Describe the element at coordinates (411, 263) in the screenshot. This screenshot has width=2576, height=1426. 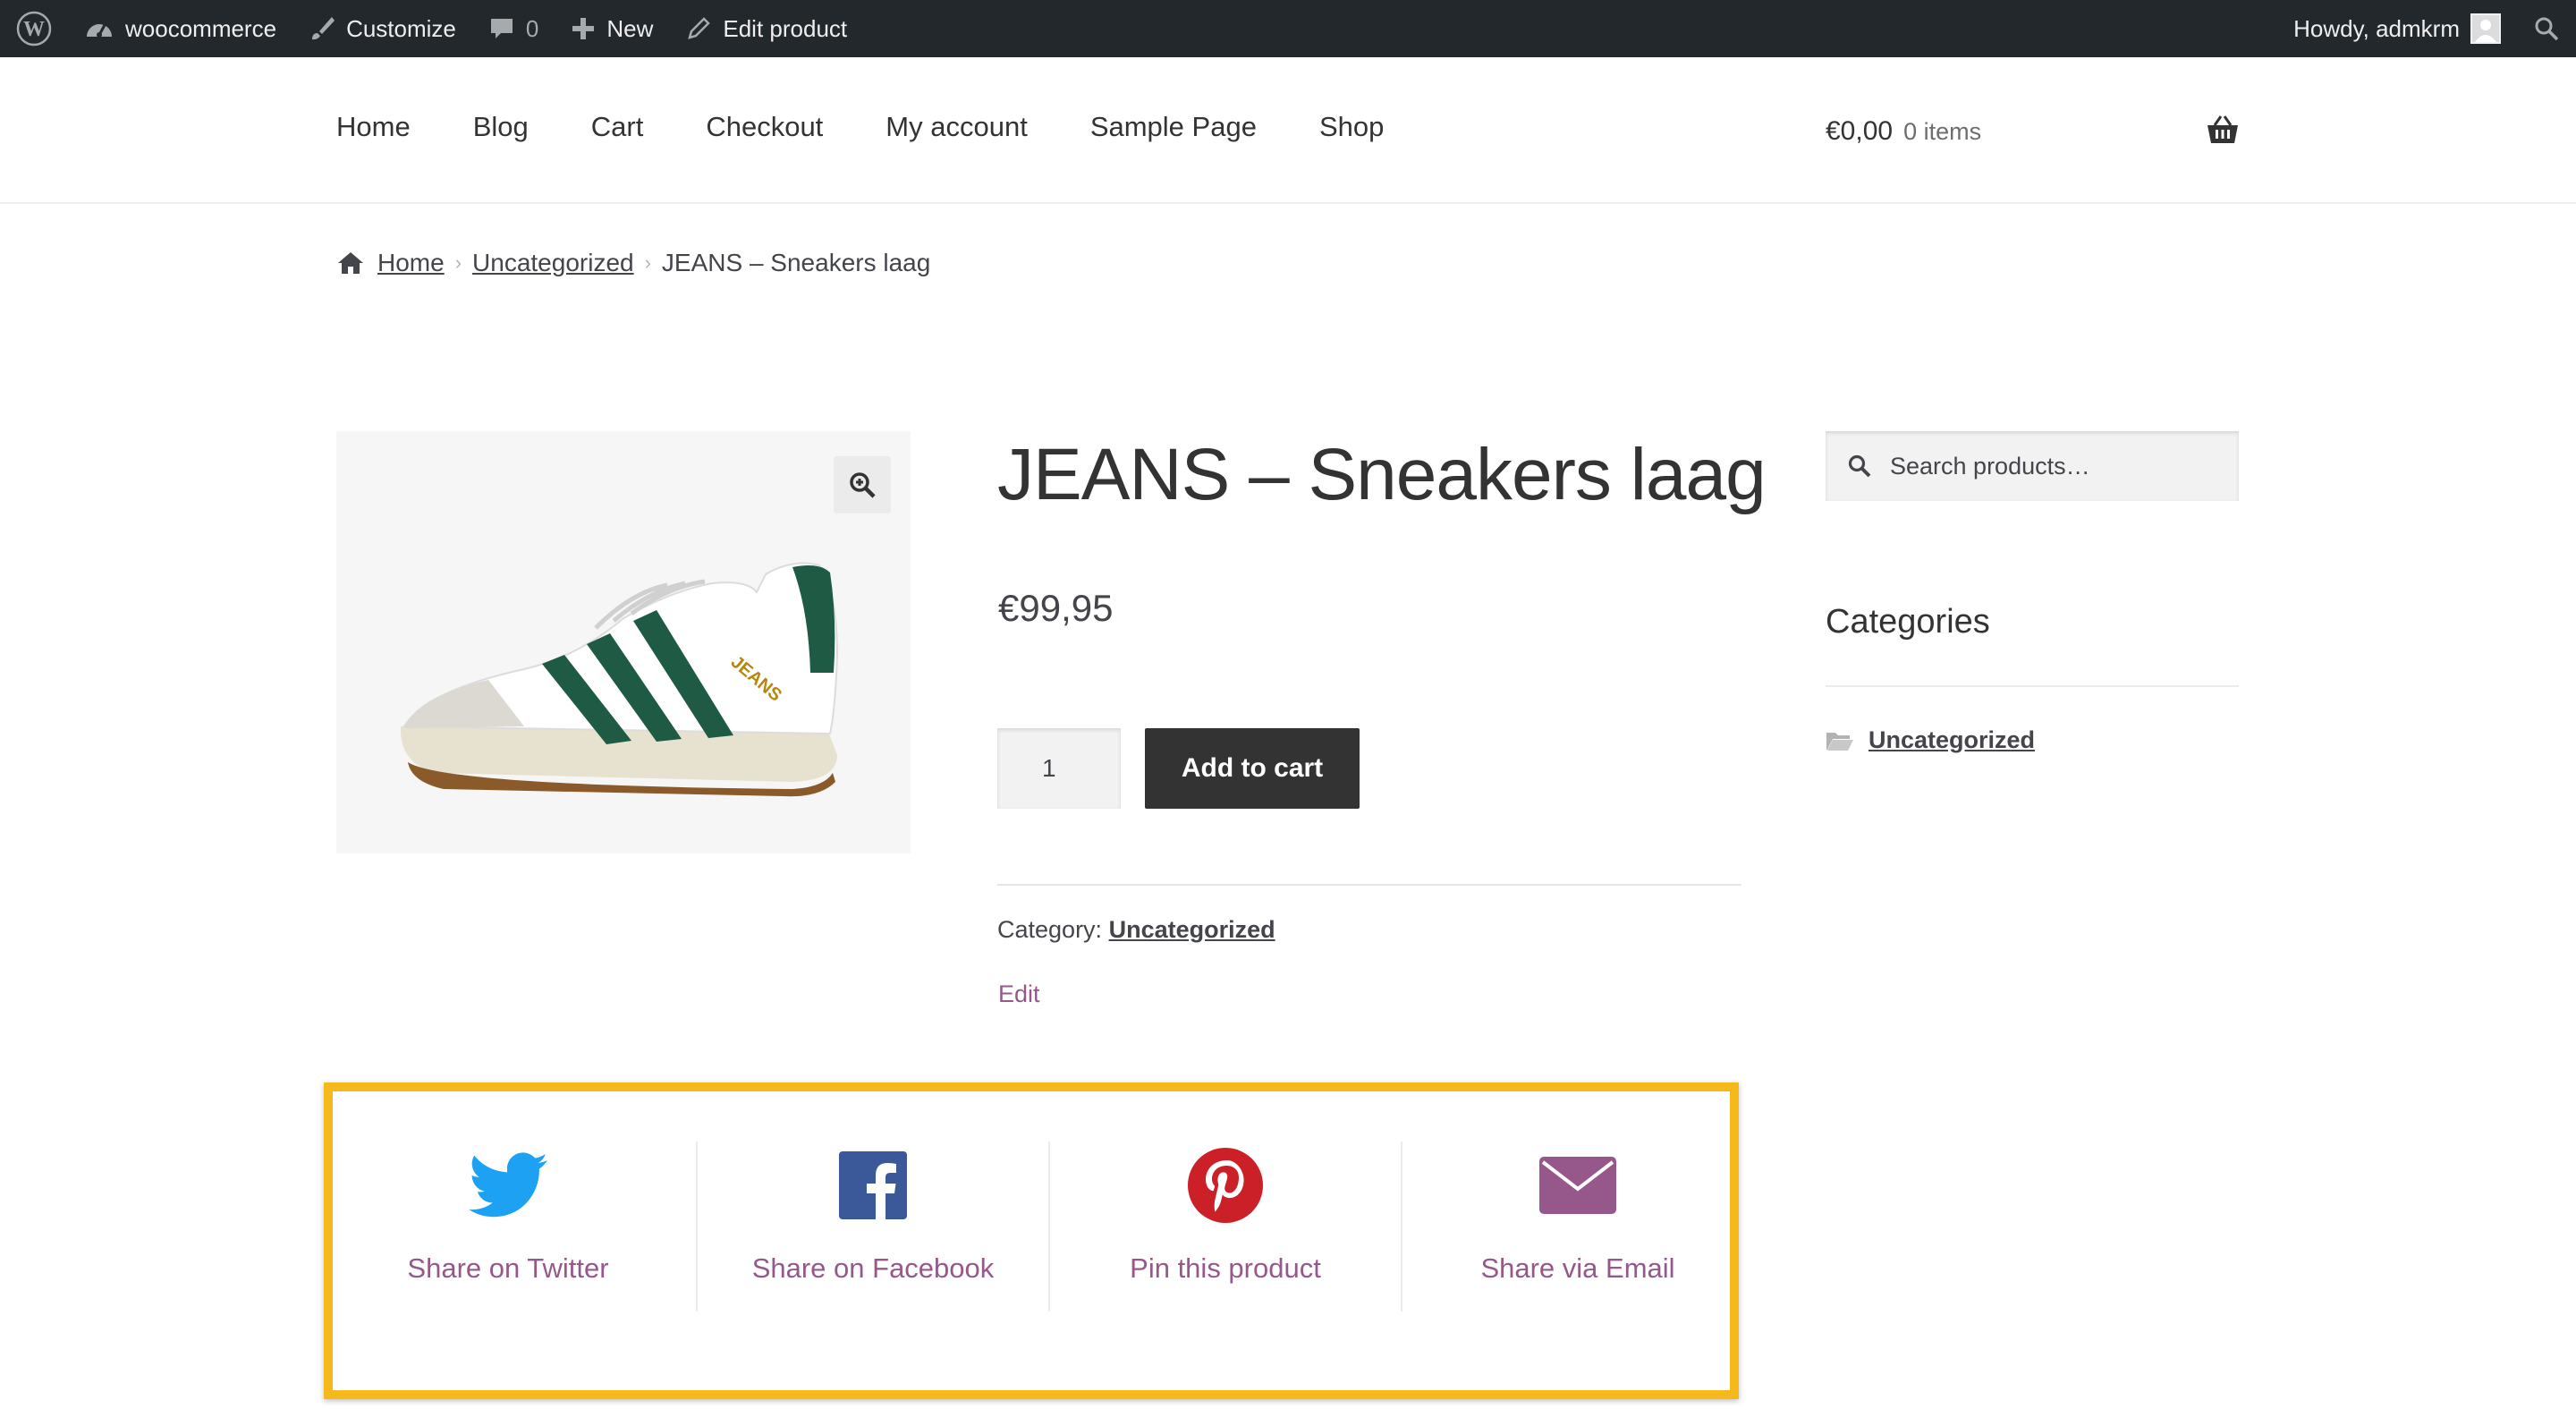
I see `breadcrumb-home-link: Home` at that location.